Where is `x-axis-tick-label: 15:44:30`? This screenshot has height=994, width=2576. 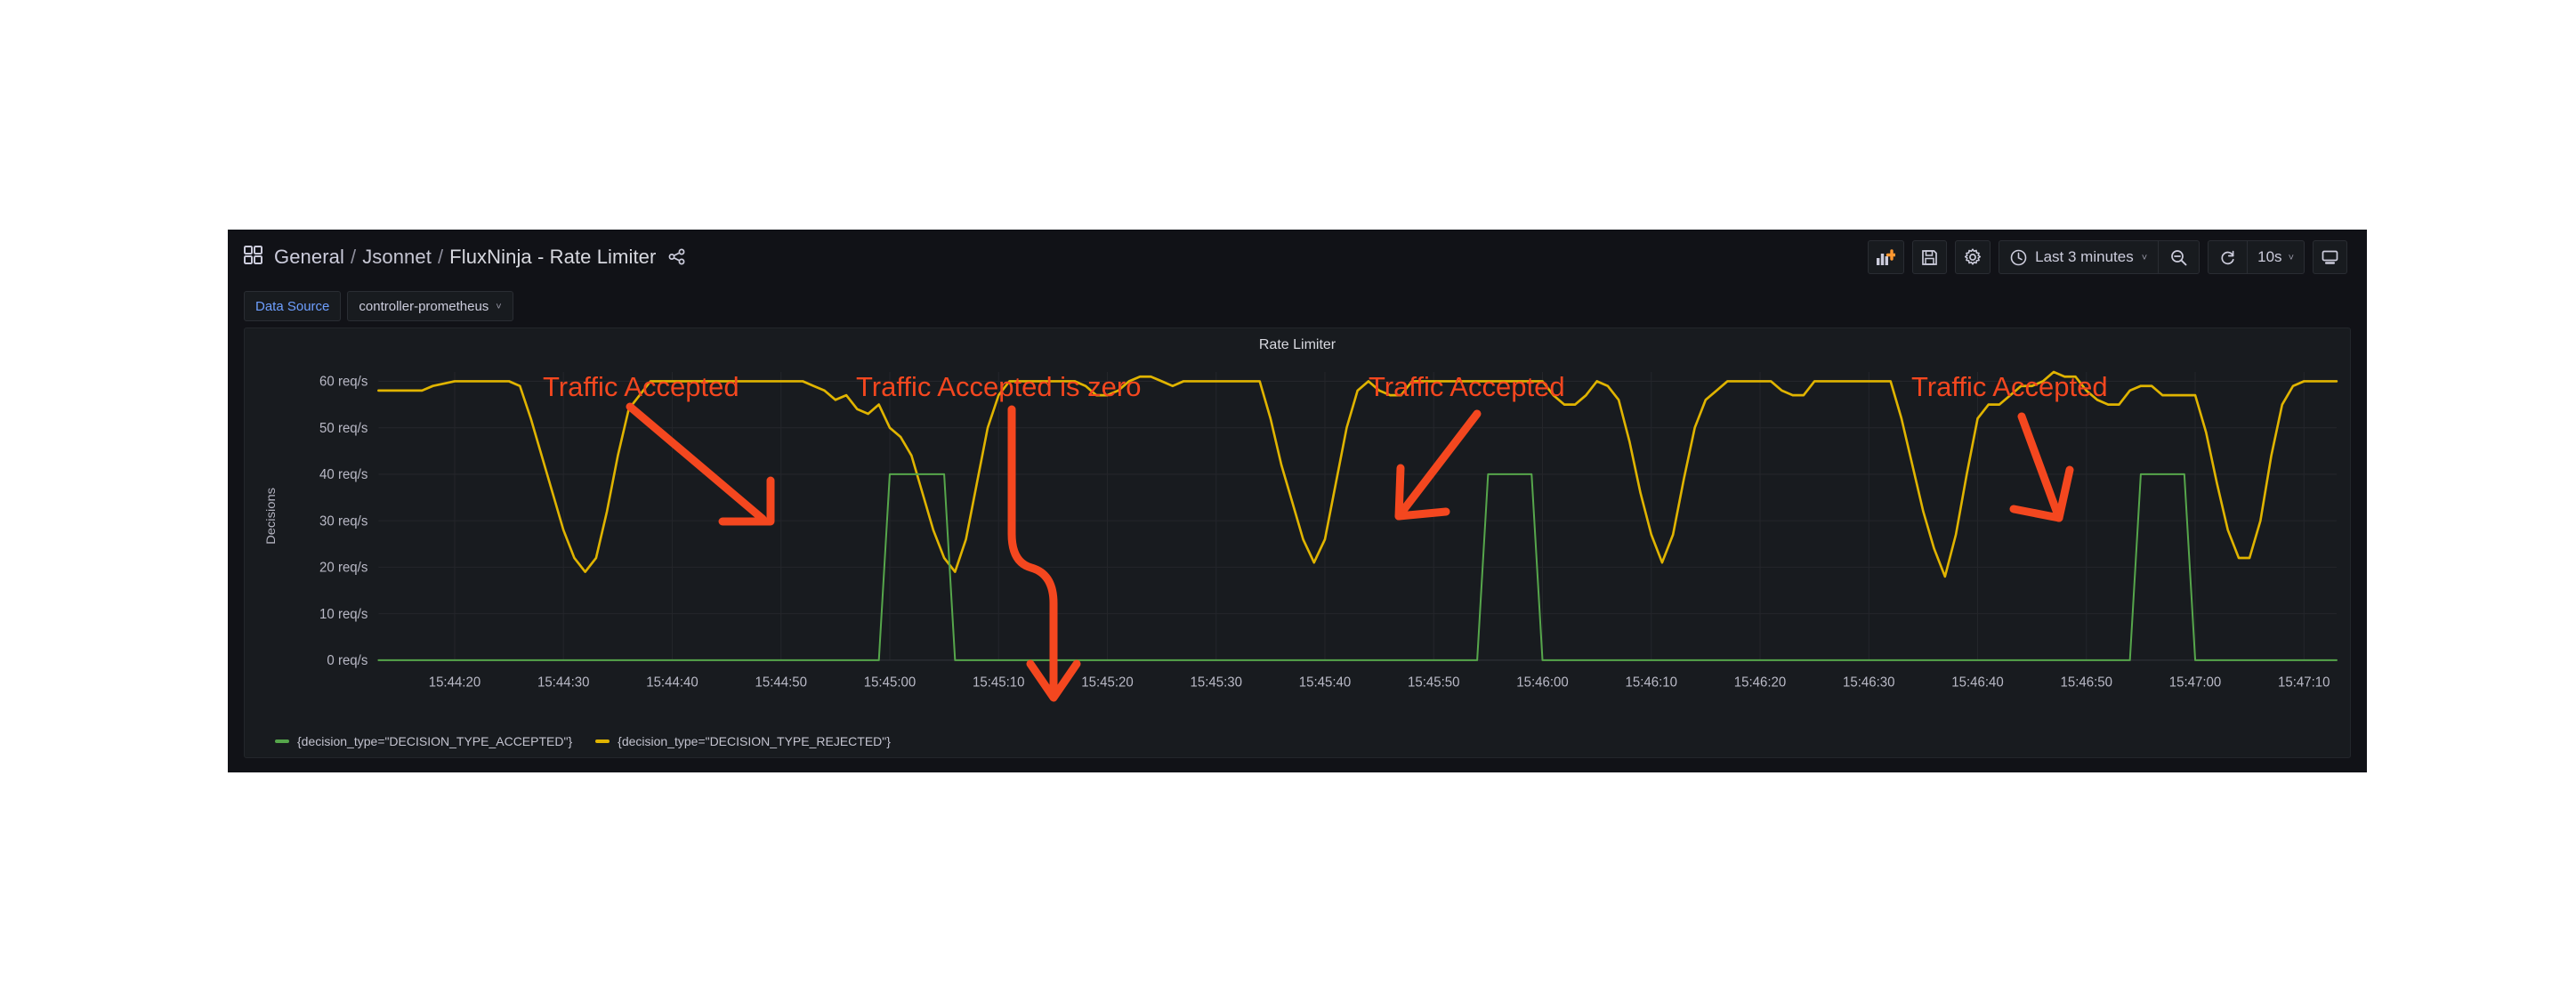 x-axis-tick-label: 15:44:30 is located at coordinates (563, 682).